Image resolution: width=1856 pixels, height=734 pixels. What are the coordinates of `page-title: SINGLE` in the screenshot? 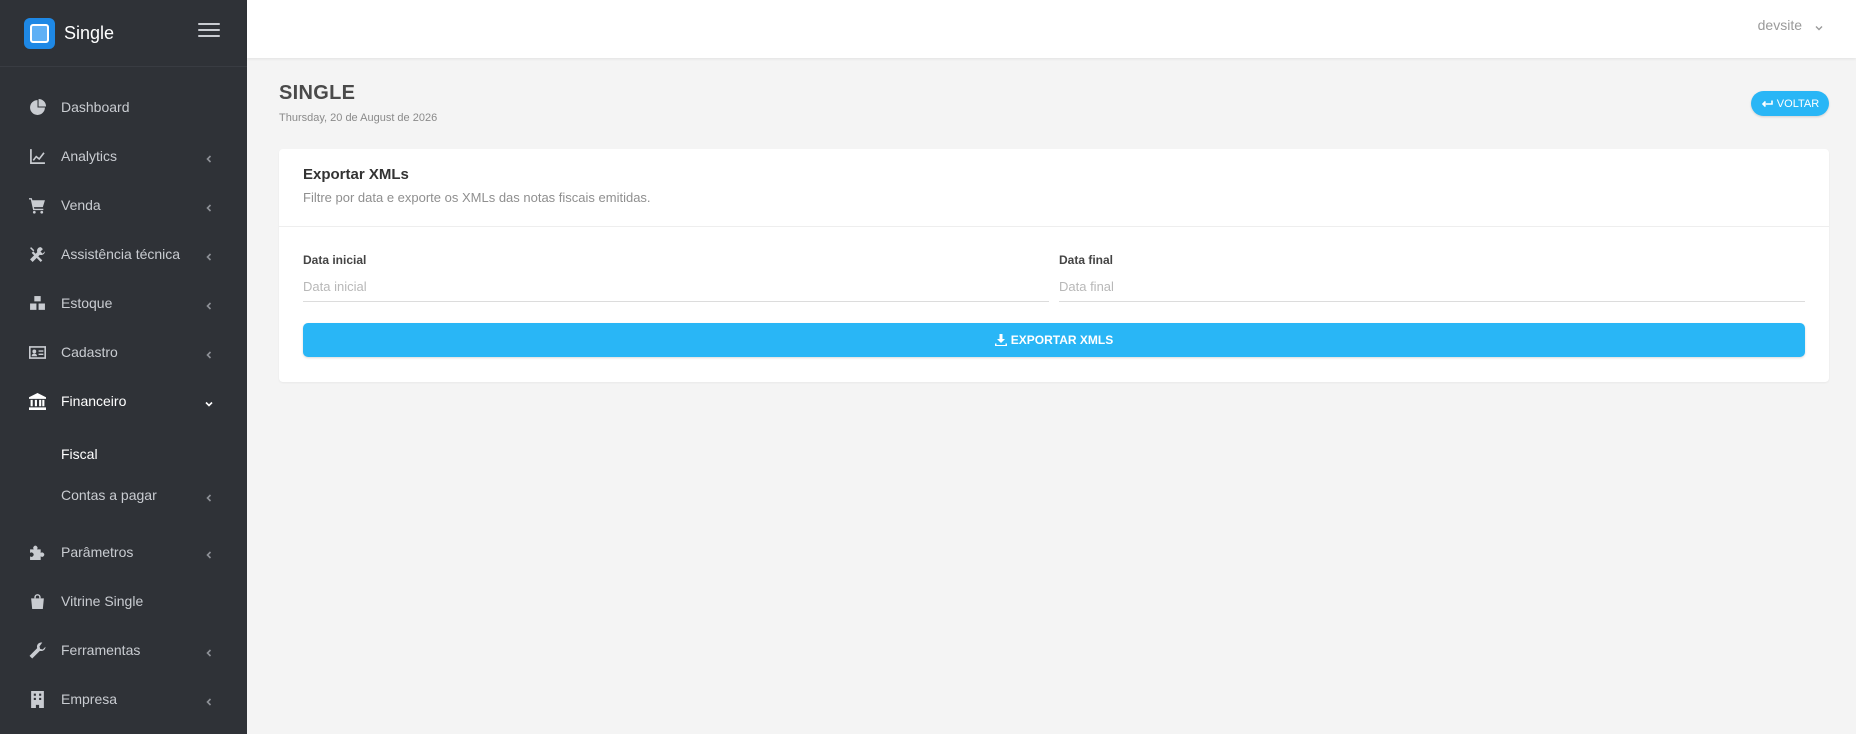 It's located at (317, 93).